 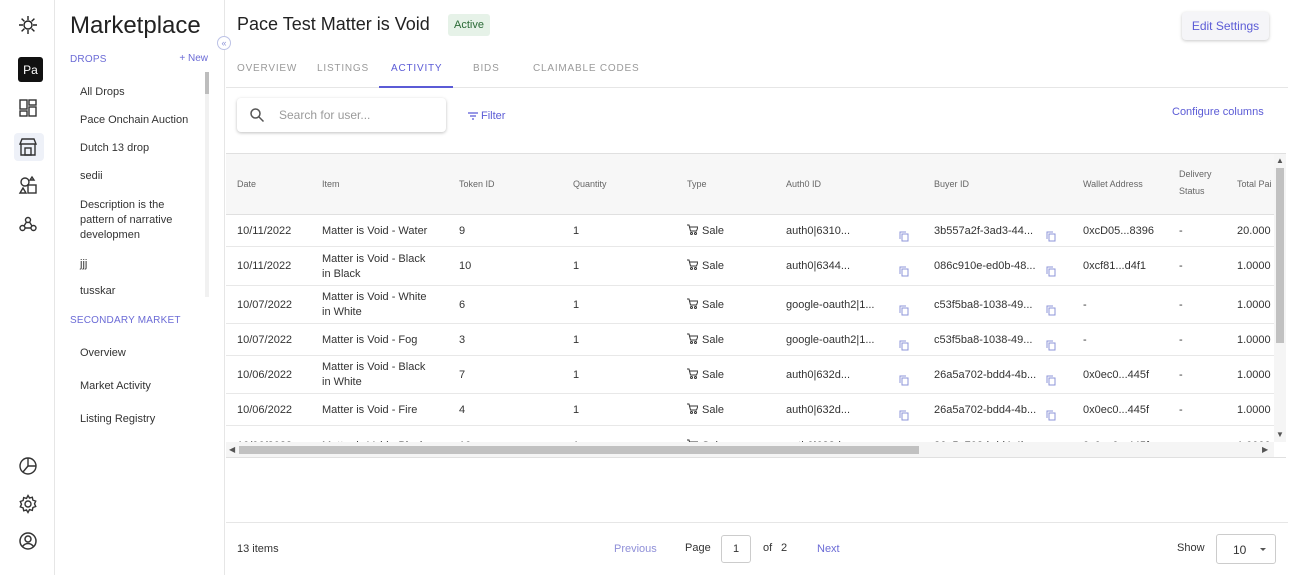 I want to click on drop-item-all: All Drops, so click(x=140, y=92).